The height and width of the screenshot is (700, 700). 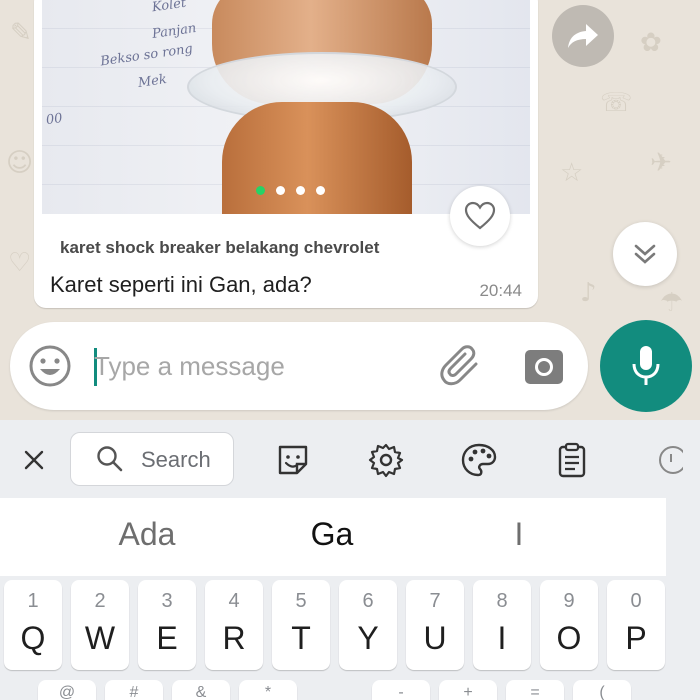 I want to click on keyboard-search-button: Search, so click(x=152, y=459).